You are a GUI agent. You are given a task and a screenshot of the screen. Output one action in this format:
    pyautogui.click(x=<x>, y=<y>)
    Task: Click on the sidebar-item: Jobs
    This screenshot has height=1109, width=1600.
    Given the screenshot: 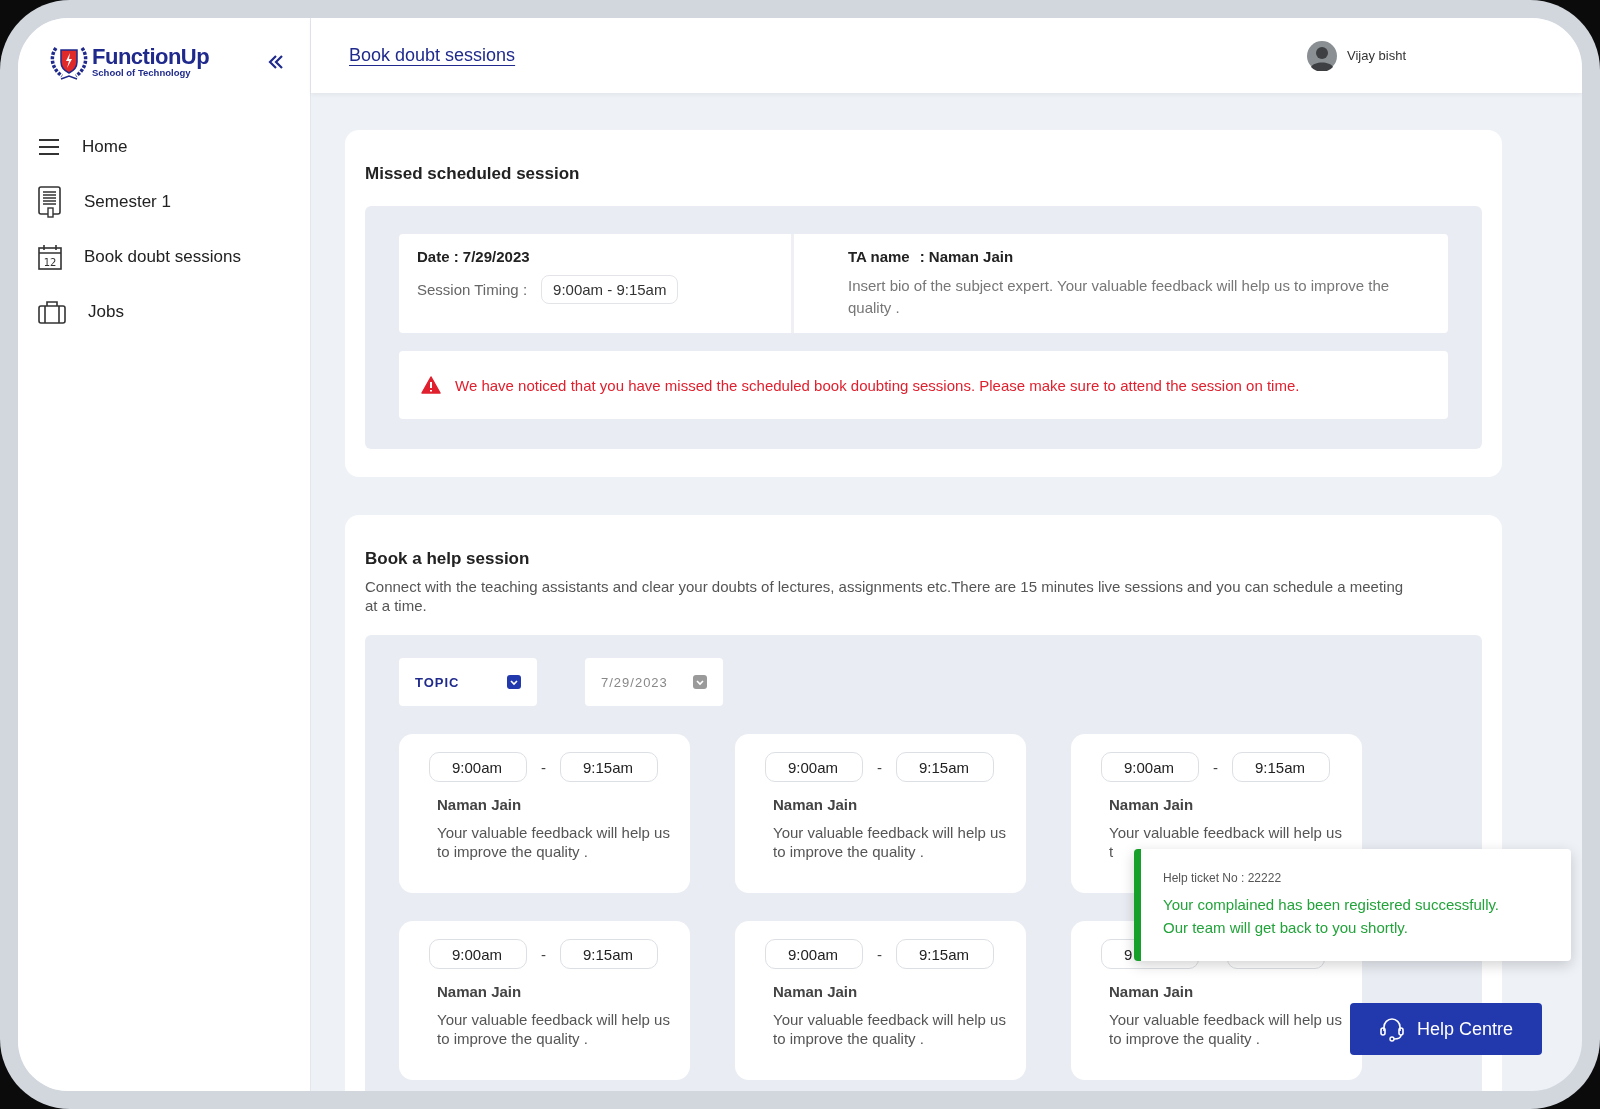 What is the action you would take?
    pyautogui.click(x=106, y=312)
    